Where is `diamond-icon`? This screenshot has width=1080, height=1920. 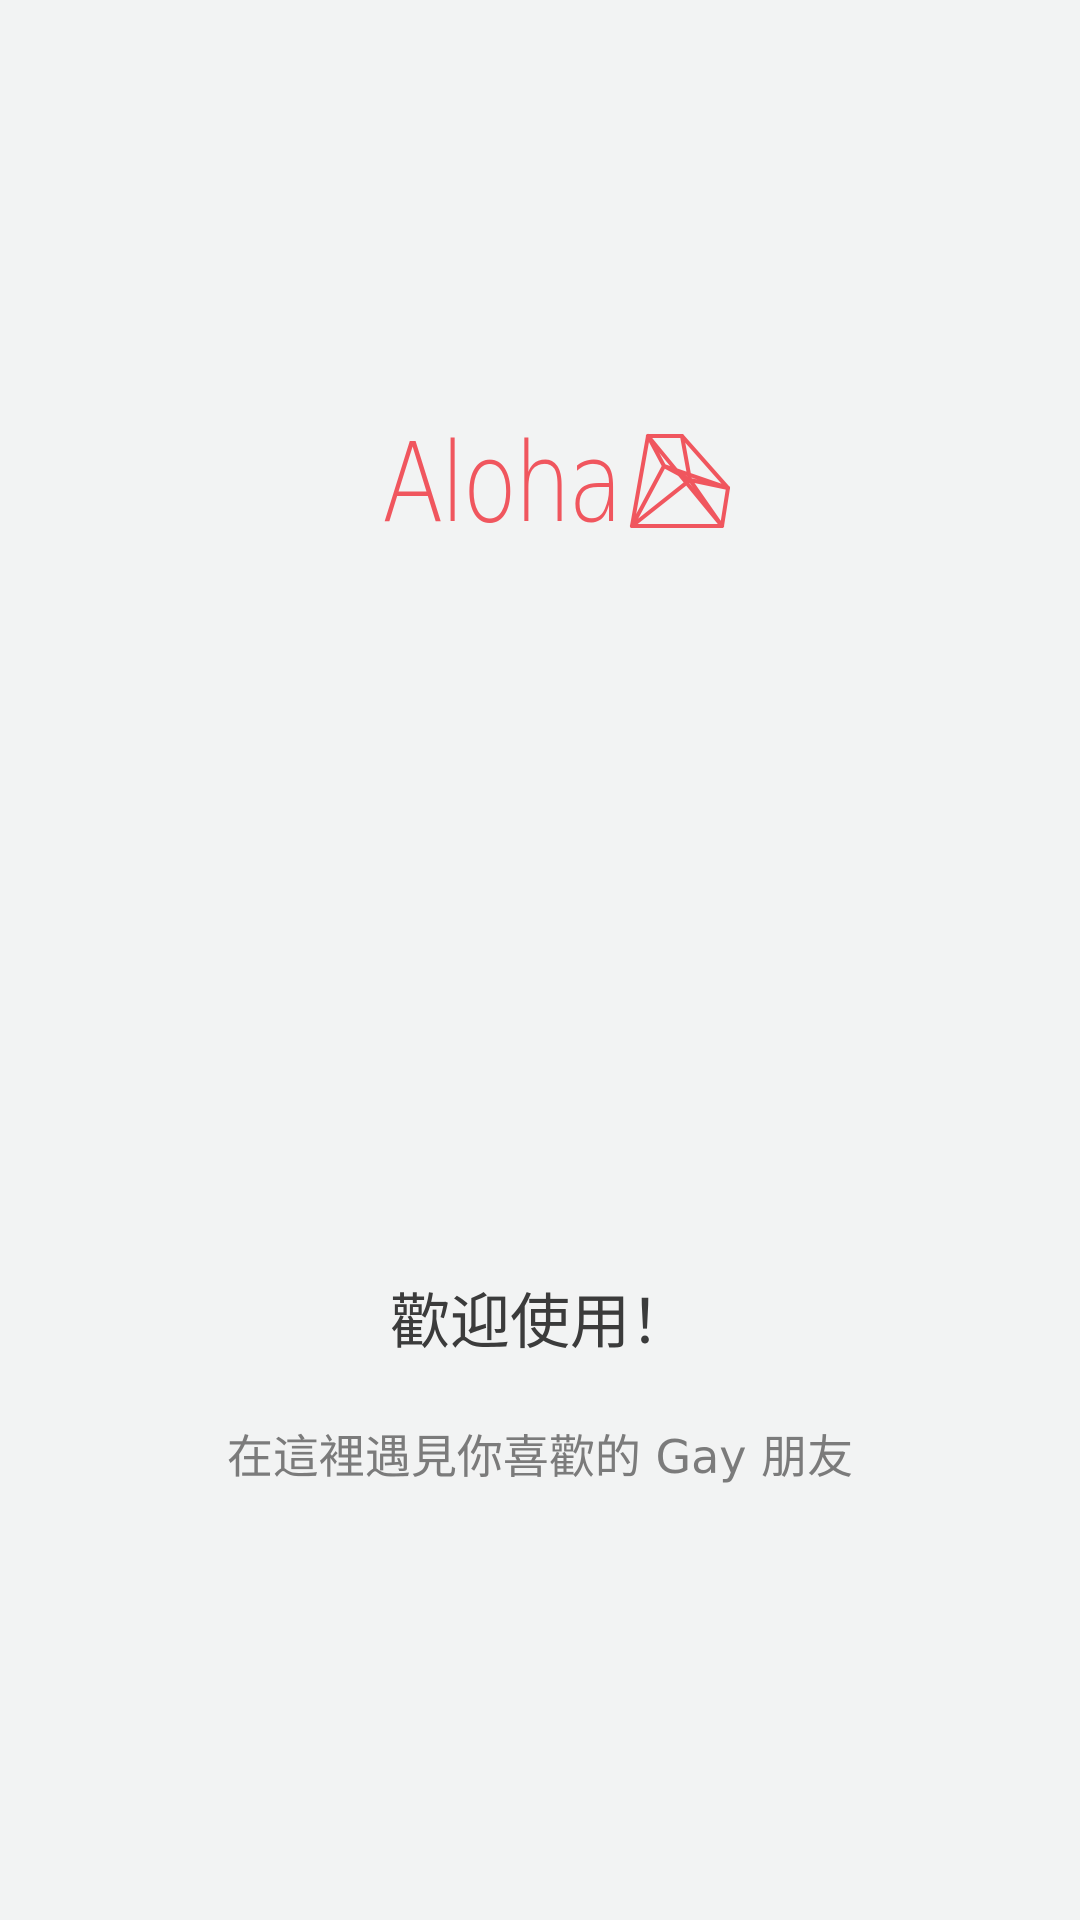 diamond-icon is located at coordinates (680, 481).